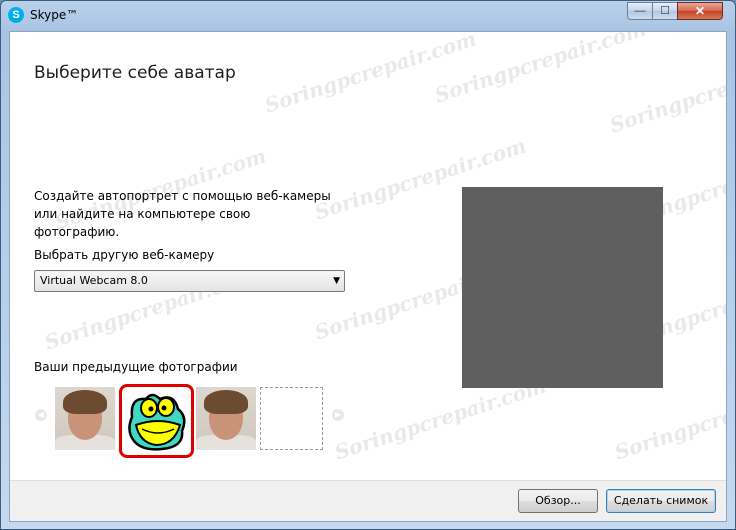  I want to click on page-title: Выберите себе аватар, so click(135, 73).